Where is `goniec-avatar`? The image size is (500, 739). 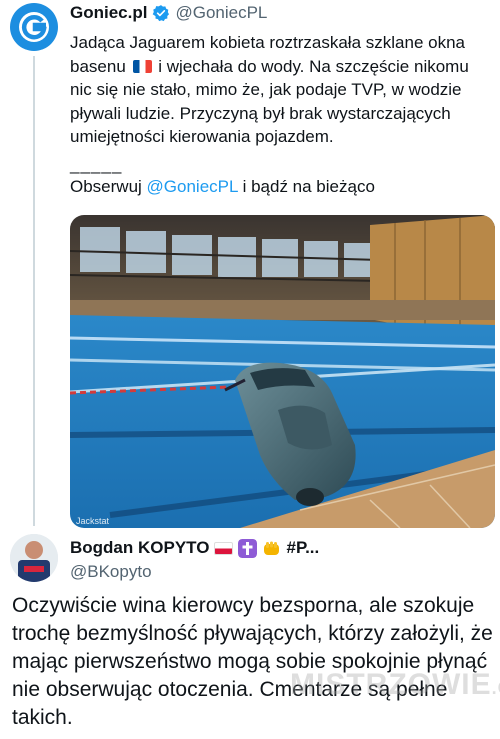
goniec-avatar is located at coordinates (34, 27).